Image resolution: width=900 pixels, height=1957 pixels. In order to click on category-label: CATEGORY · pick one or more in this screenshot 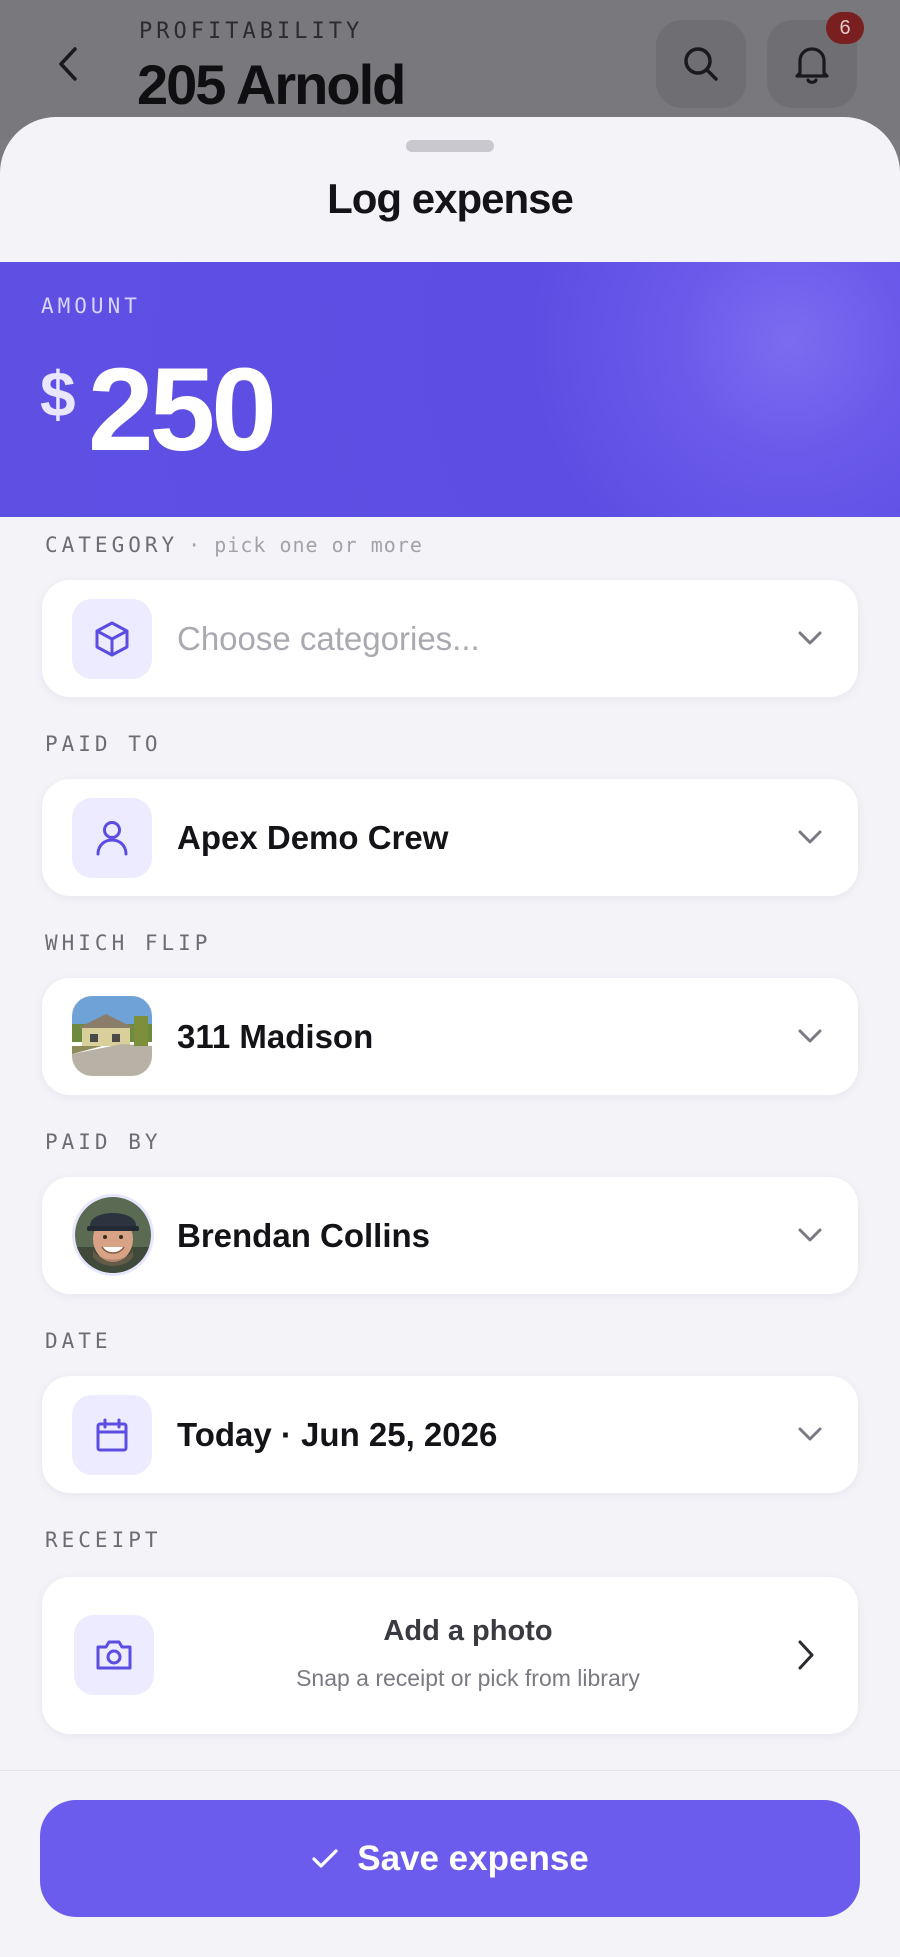, I will do `click(234, 545)`.